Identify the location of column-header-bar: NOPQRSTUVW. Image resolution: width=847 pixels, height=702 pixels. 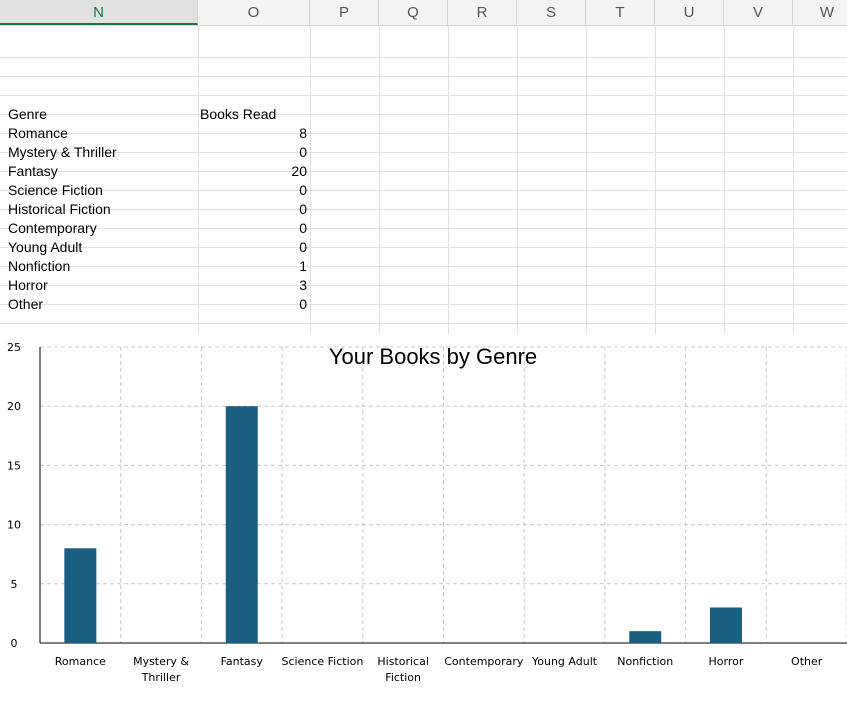
(423, 13).